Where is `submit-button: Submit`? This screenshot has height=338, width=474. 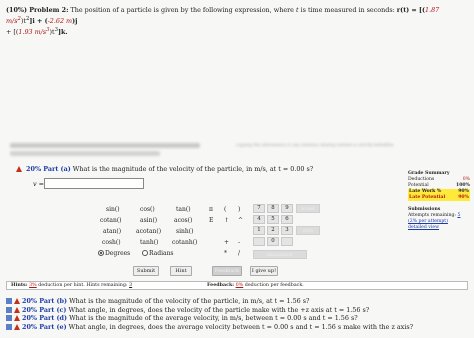 submit-button: Submit is located at coordinates (146, 271).